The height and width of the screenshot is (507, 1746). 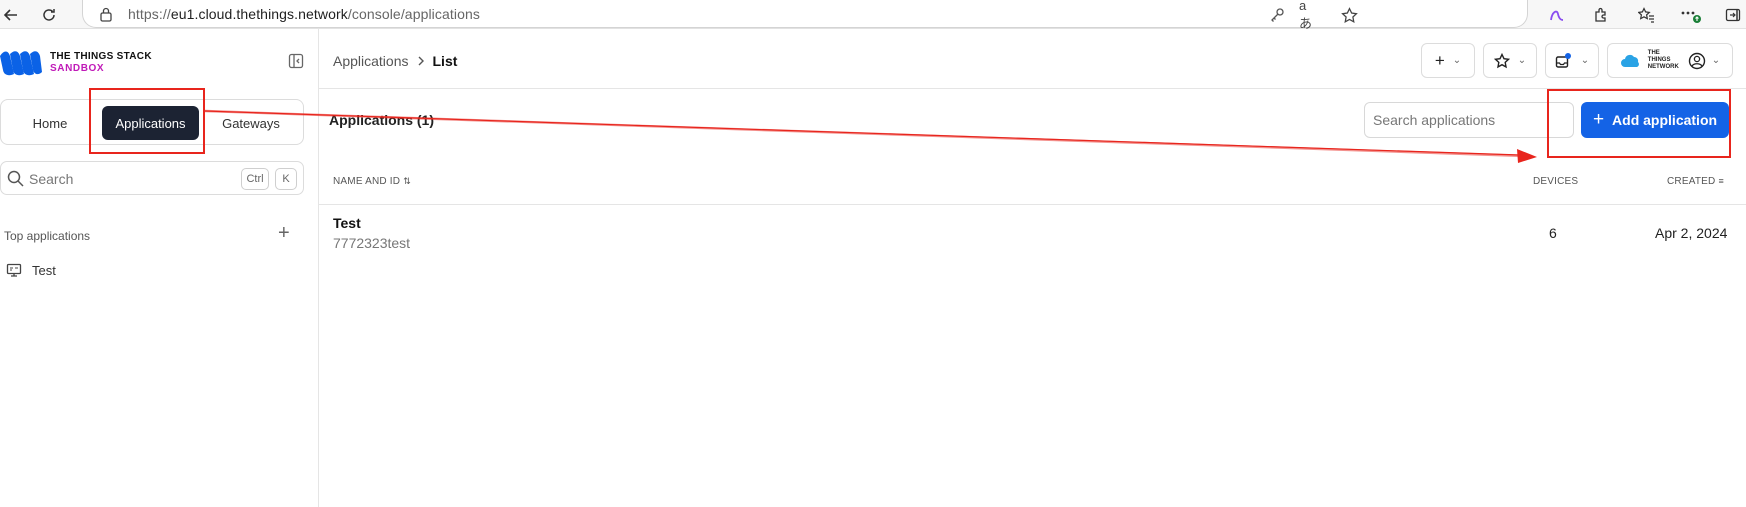 I want to click on row-created-date: Apr 2, 2024, so click(x=1691, y=233).